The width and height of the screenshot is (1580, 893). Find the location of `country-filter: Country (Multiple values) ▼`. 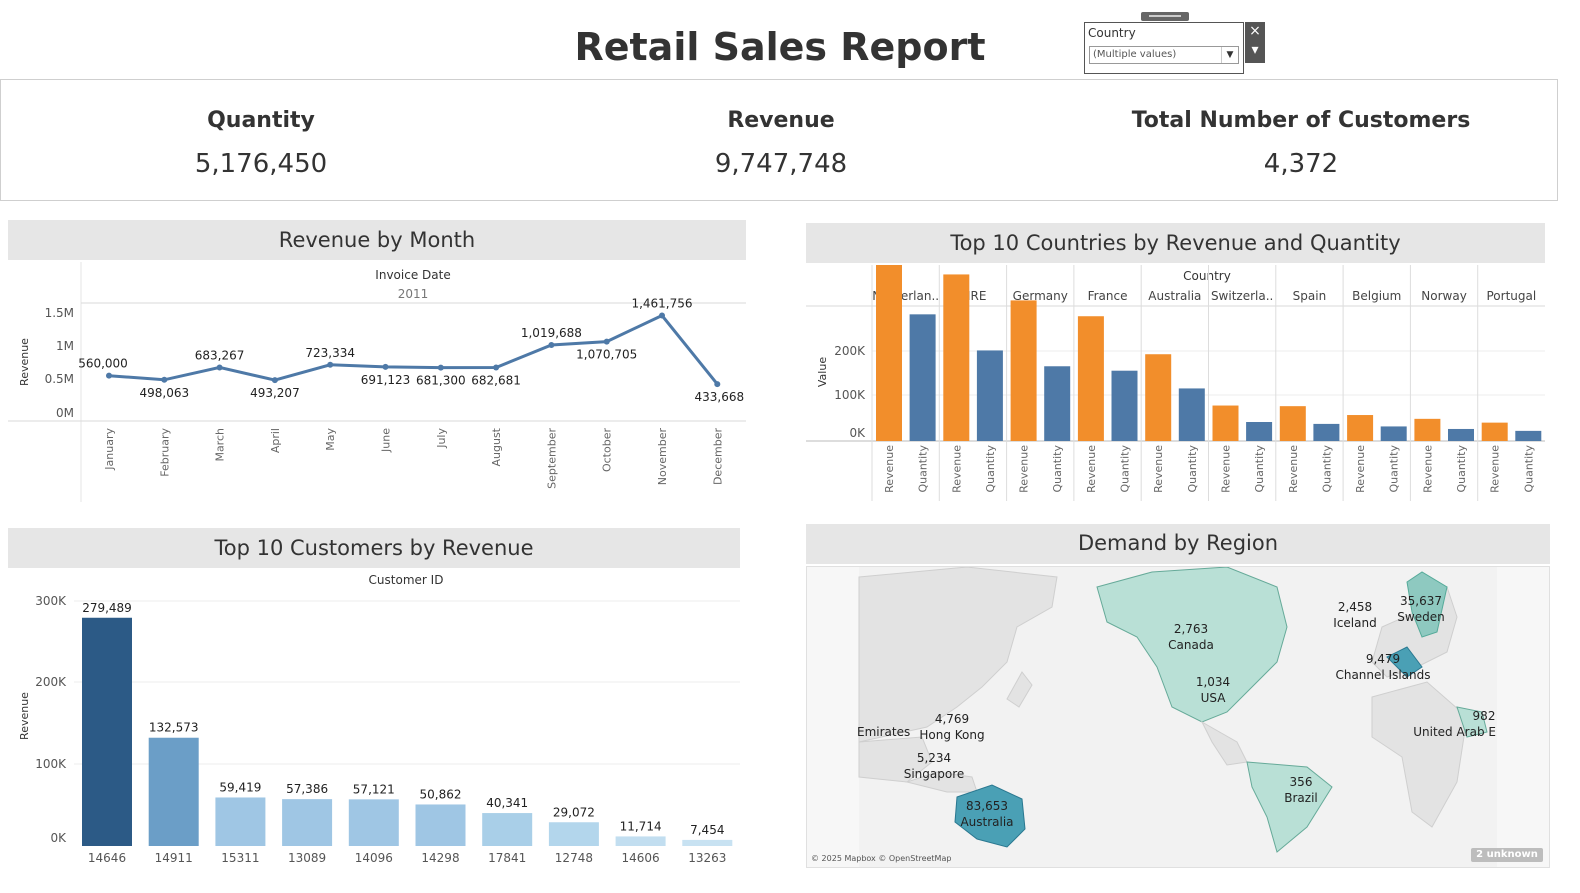

country-filter: Country (Multiple values) ▼ is located at coordinates (1164, 43).